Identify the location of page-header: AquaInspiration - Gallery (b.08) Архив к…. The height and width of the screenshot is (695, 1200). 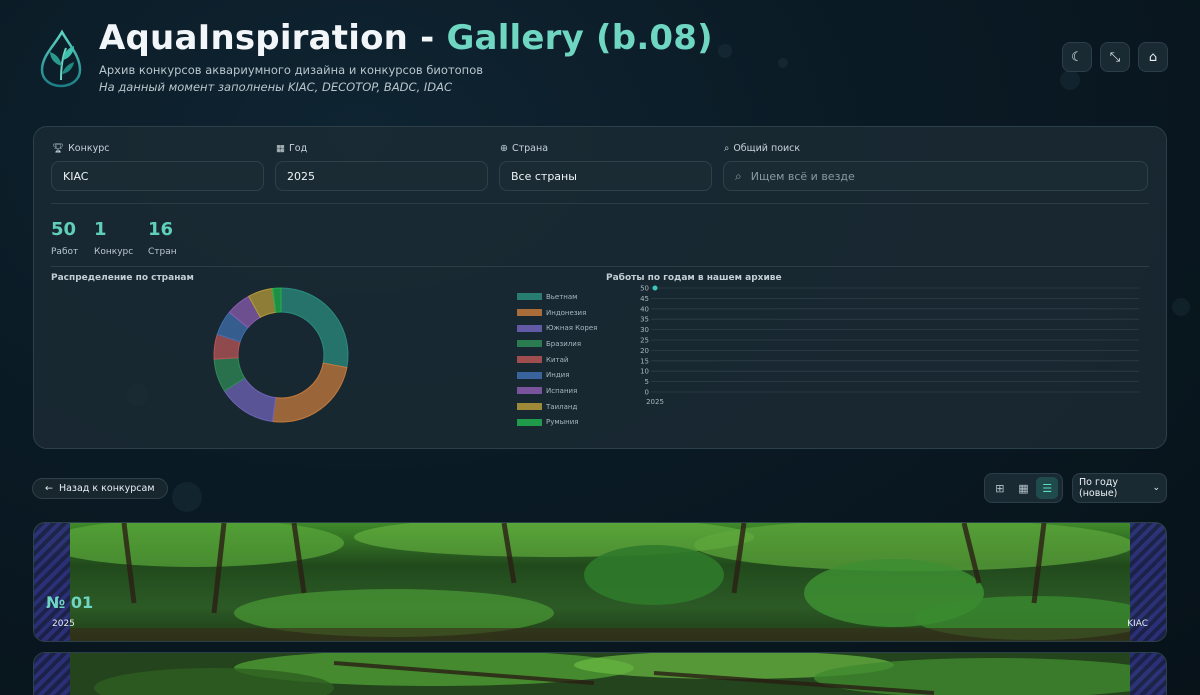
(603, 63).